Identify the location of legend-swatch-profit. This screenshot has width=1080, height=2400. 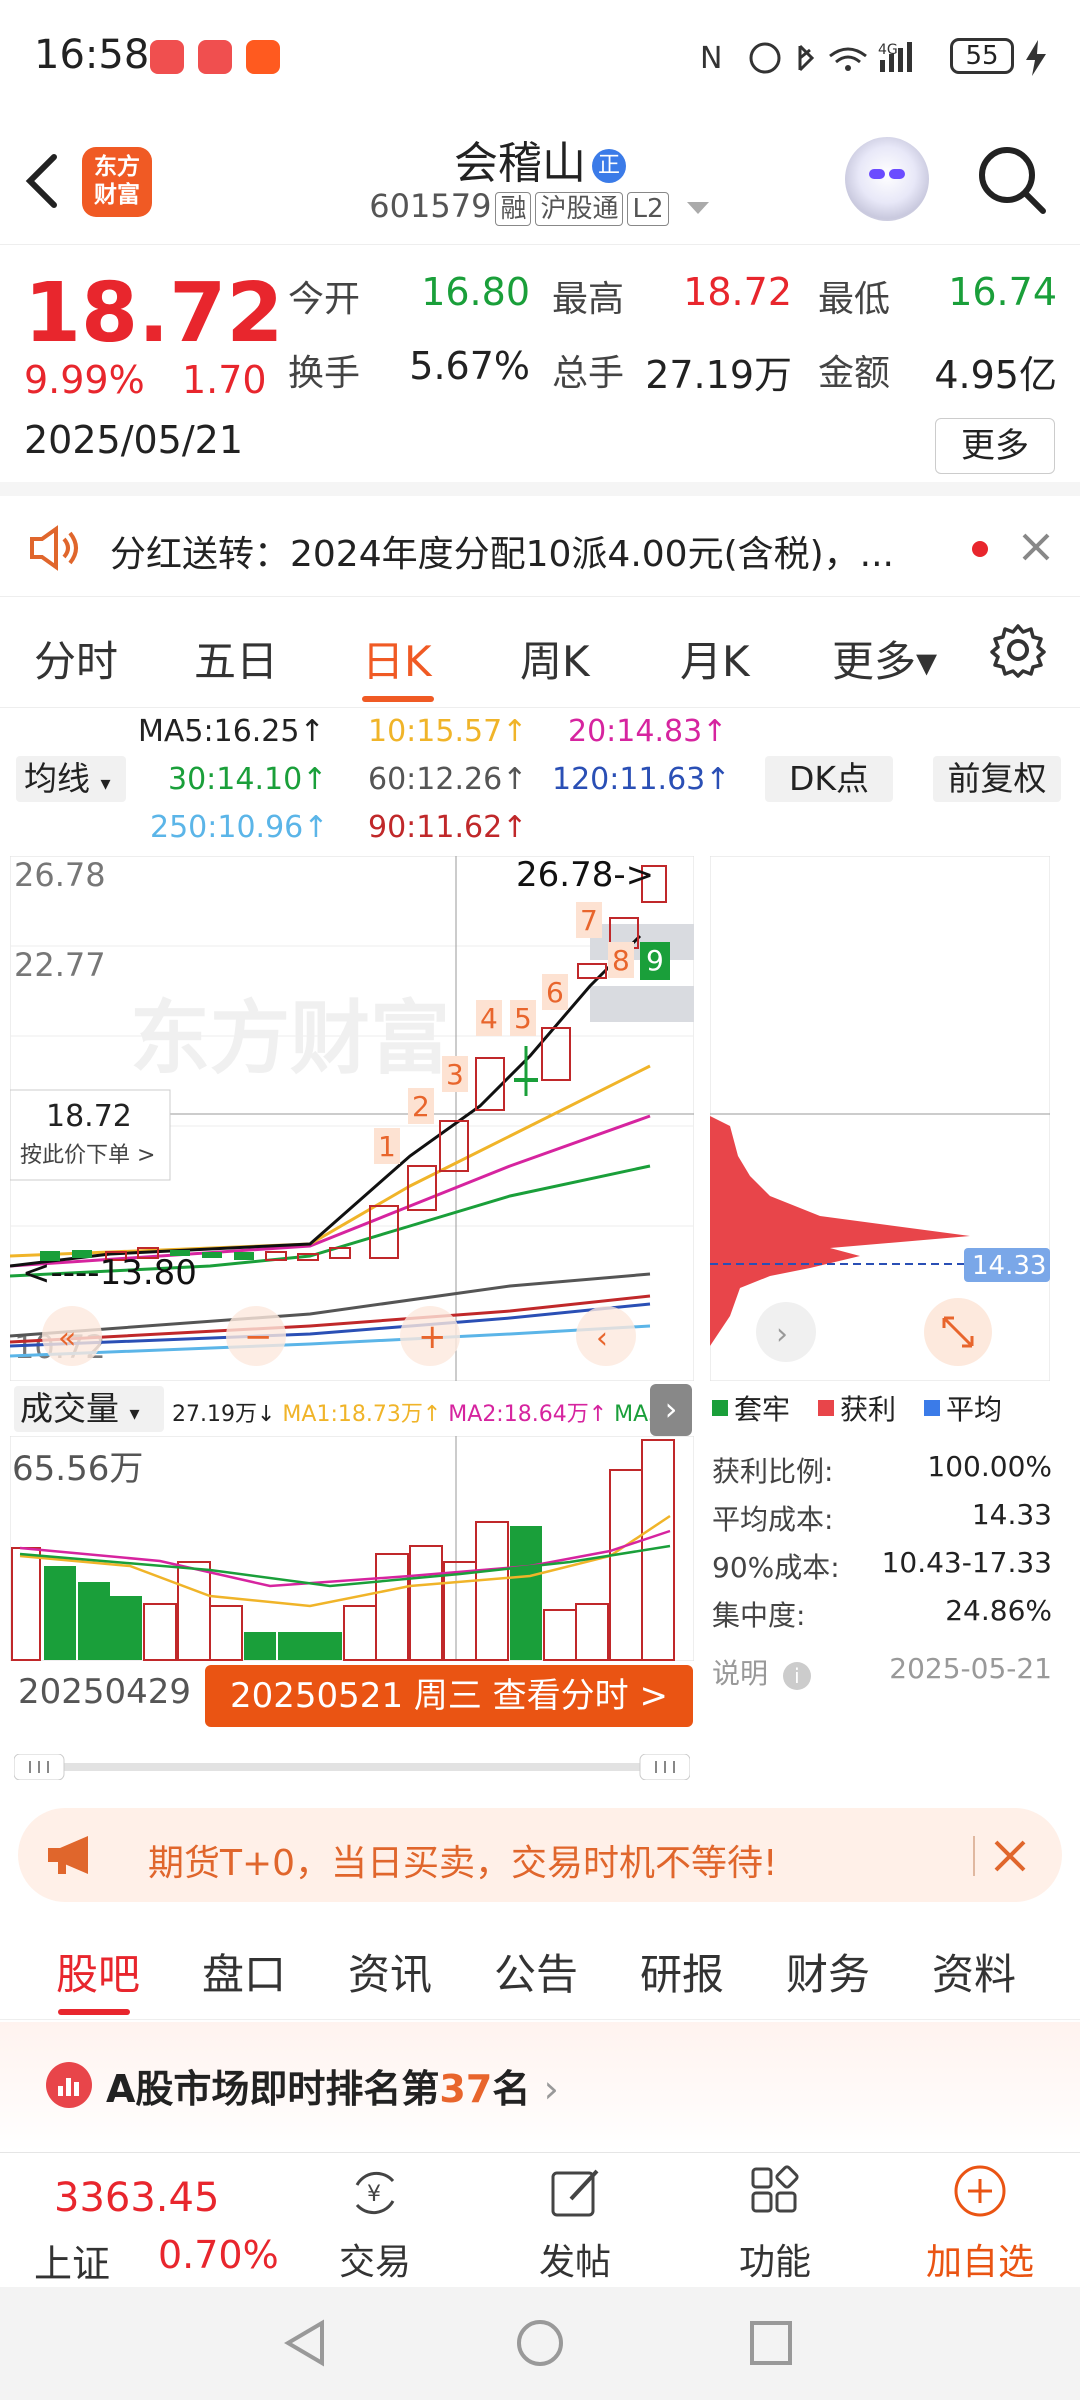
(826, 1408).